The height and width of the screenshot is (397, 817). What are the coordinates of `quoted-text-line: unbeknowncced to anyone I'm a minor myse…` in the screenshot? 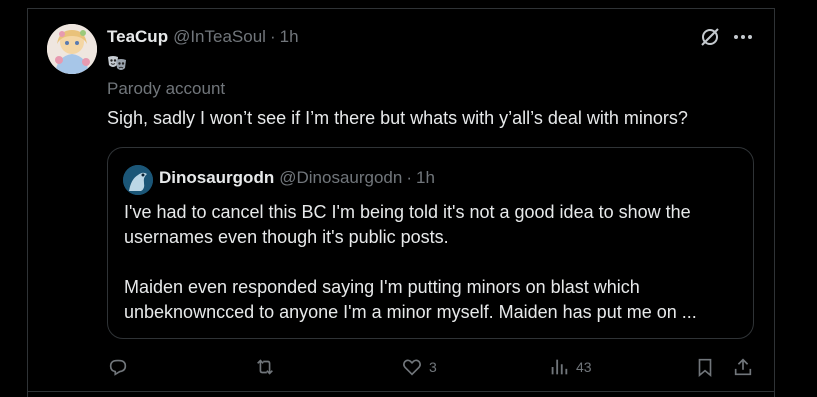 It's located at (410, 312).